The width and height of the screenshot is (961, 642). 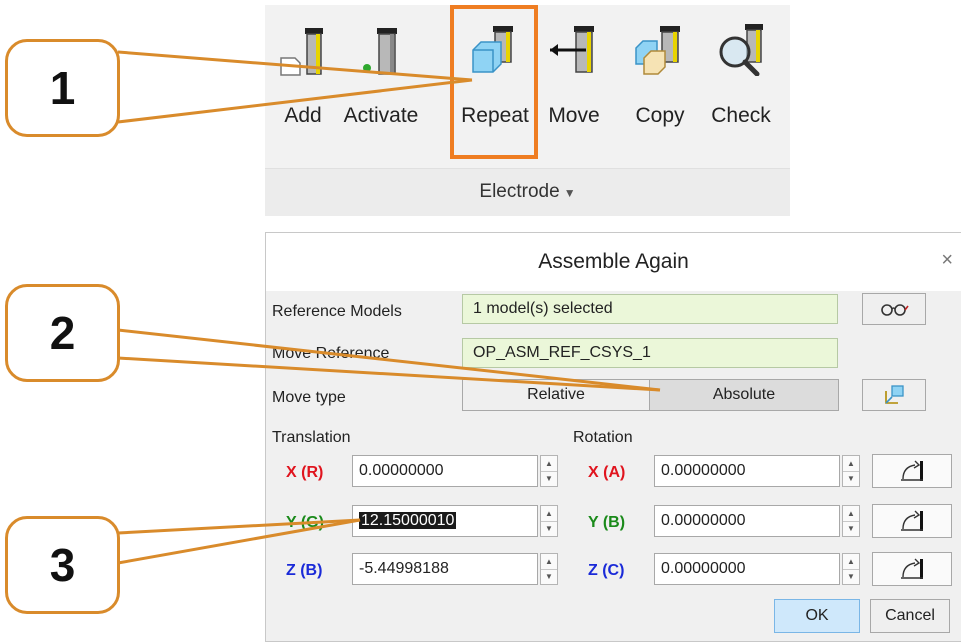 What do you see at coordinates (62, 333) in the screenshot?
I see `callout-2: 2` at bounding box center [62, 333].